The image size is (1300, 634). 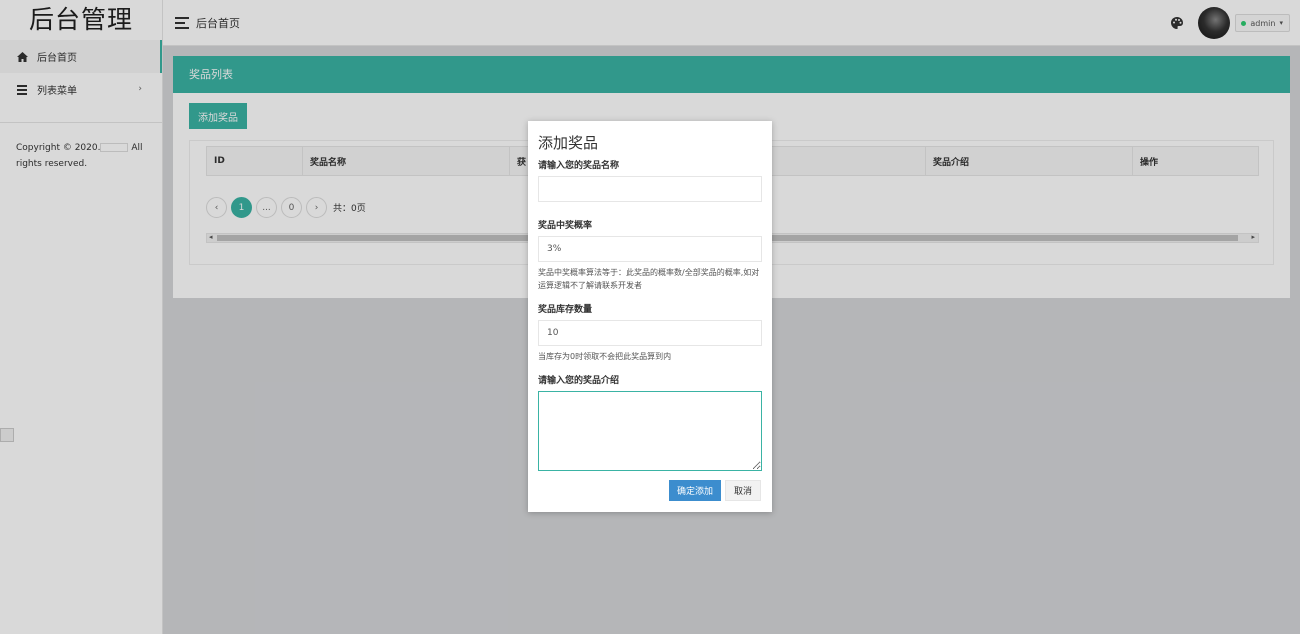 I want to click on prize-stock-label: 奖品库存数量, so click(x=565, y=310).